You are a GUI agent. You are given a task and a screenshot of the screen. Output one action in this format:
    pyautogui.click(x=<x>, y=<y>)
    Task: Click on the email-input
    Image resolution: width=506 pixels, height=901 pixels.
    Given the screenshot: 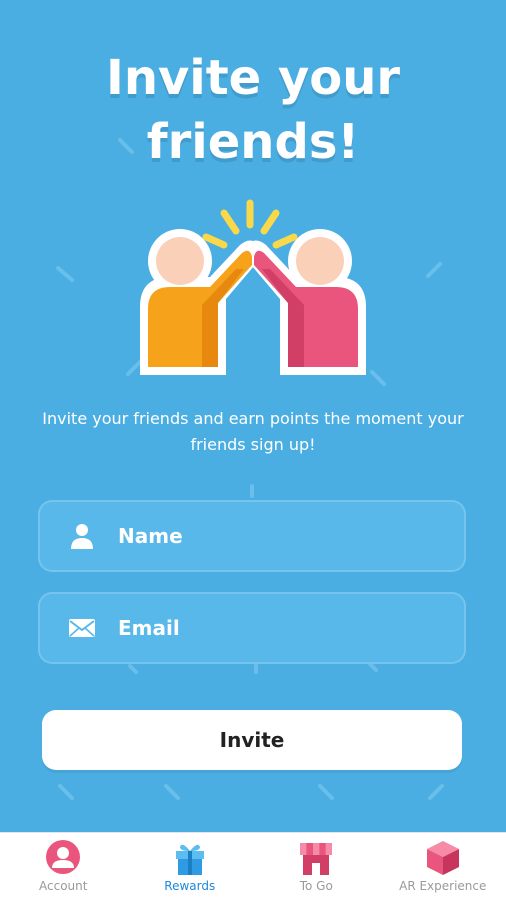 What is the action you would take?
    pyautogui.click(x=278, y=628)
    